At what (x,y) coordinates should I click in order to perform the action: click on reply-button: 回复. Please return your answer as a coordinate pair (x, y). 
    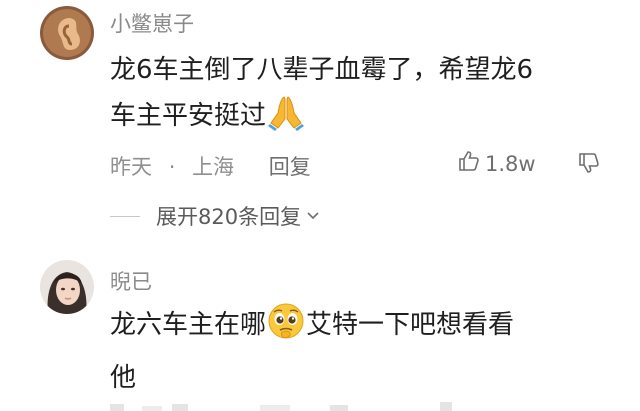
    Looking at the image, I should click on (290, 167).